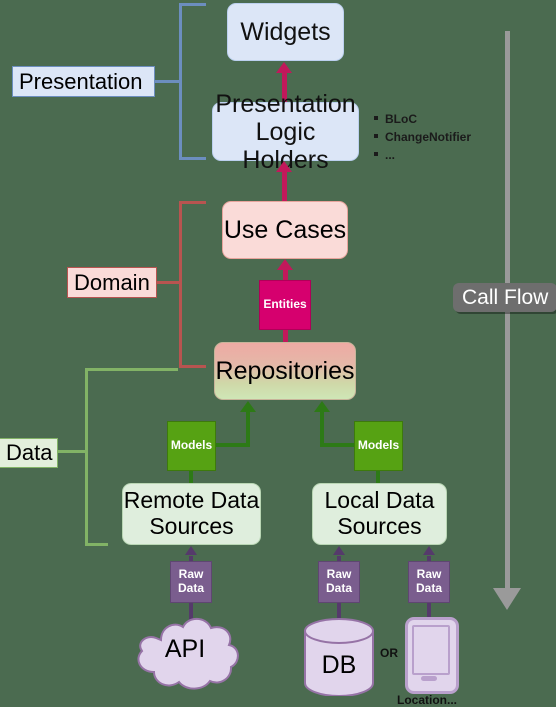 This screenshot has height=707, width=556. I want to click on arrow-models-left-vertical, so click(248, 429).